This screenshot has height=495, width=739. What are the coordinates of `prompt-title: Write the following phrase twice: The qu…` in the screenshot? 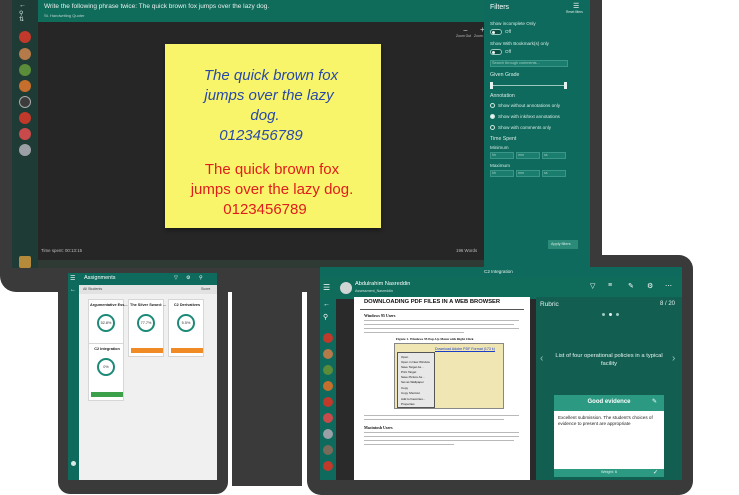 It's located at (157, 6).